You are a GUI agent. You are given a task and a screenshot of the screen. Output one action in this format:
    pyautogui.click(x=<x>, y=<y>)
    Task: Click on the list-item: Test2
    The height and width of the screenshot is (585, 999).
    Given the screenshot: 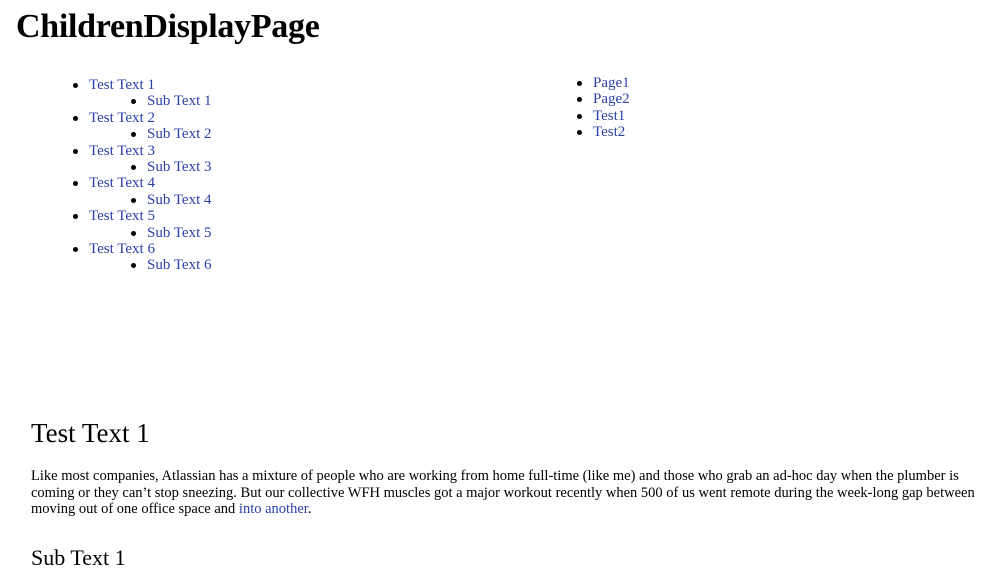 What is the action you would take?
    pyautogui.click(x=603, y=132)
    